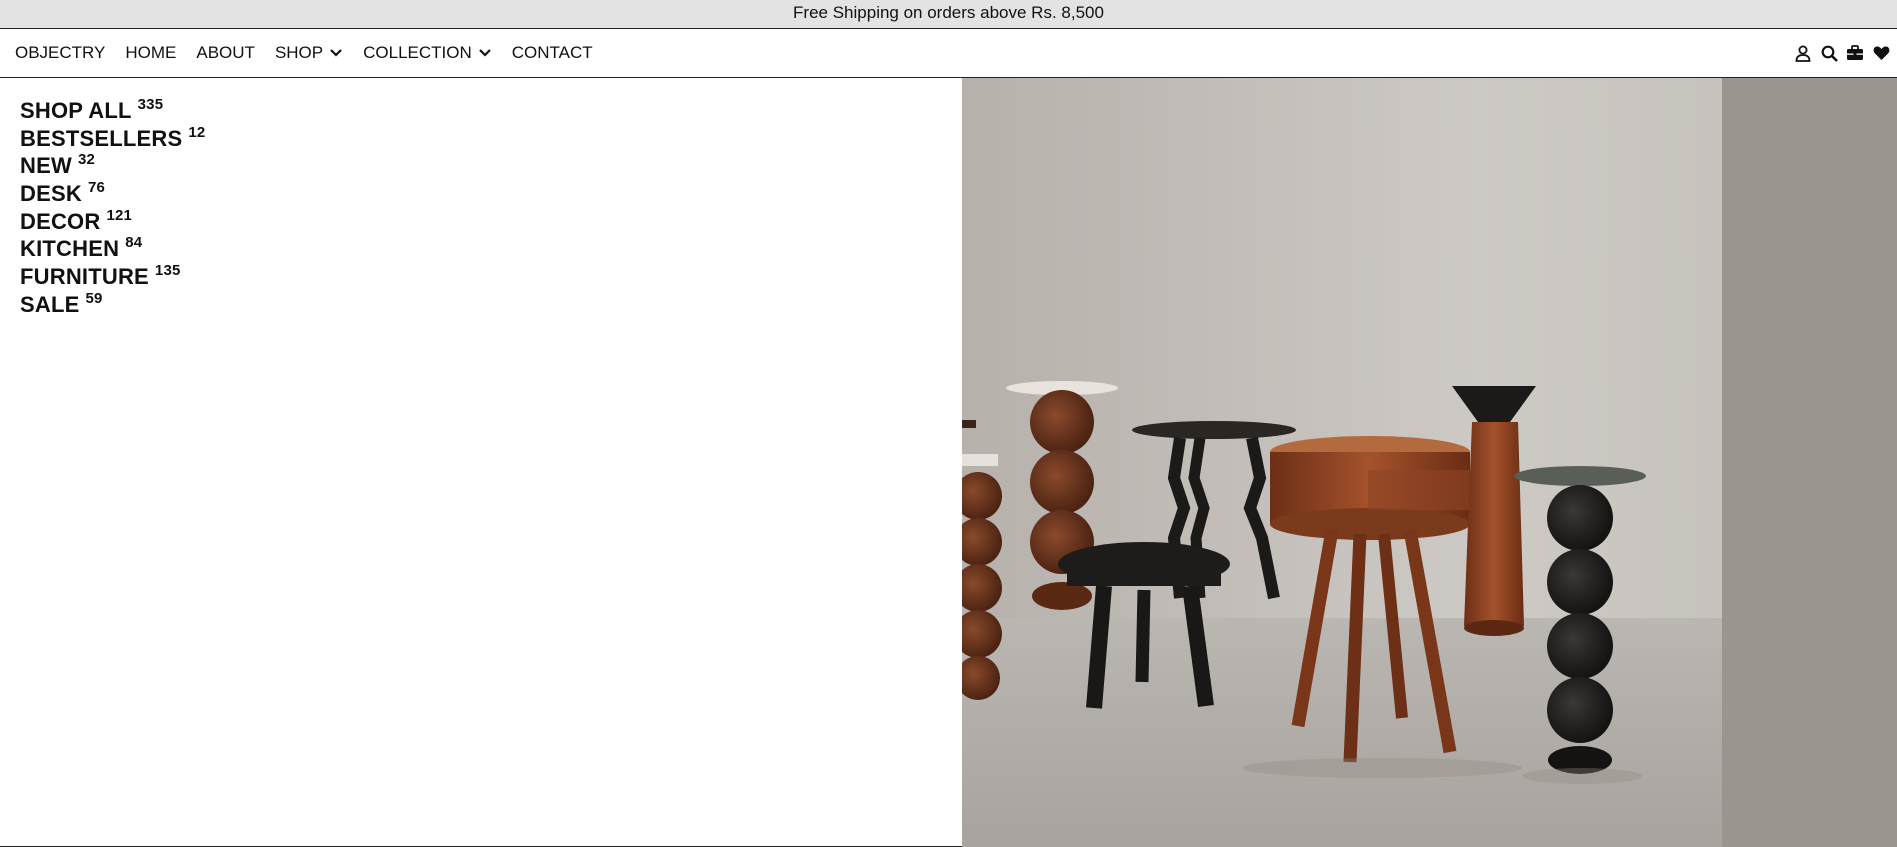 This screenshot has height=847, width=1897. What do you see at coordinates (1881, 53) in the screenshot?
I see `heart-icon` at bounding box center [1881, 53].